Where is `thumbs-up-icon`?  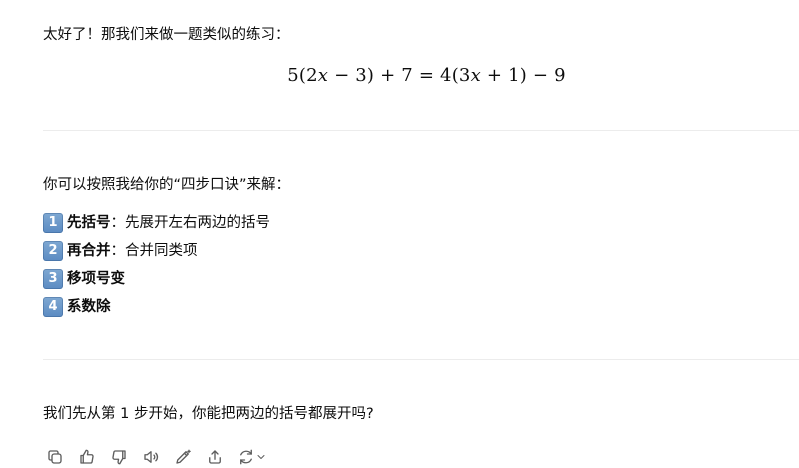 thumbs-up-icon is located at coordinates (87, 456).